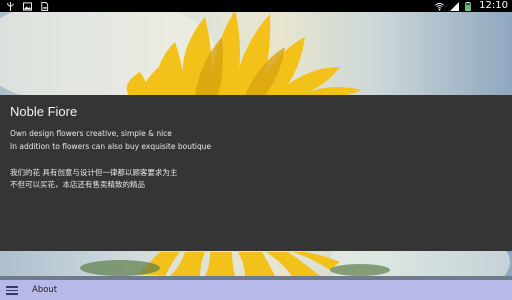 The height and width of the screenshot is (300, 512). Describe the element at coordinates (256, 290) in the screenshot. I see `bottom-bar: About` at that location.